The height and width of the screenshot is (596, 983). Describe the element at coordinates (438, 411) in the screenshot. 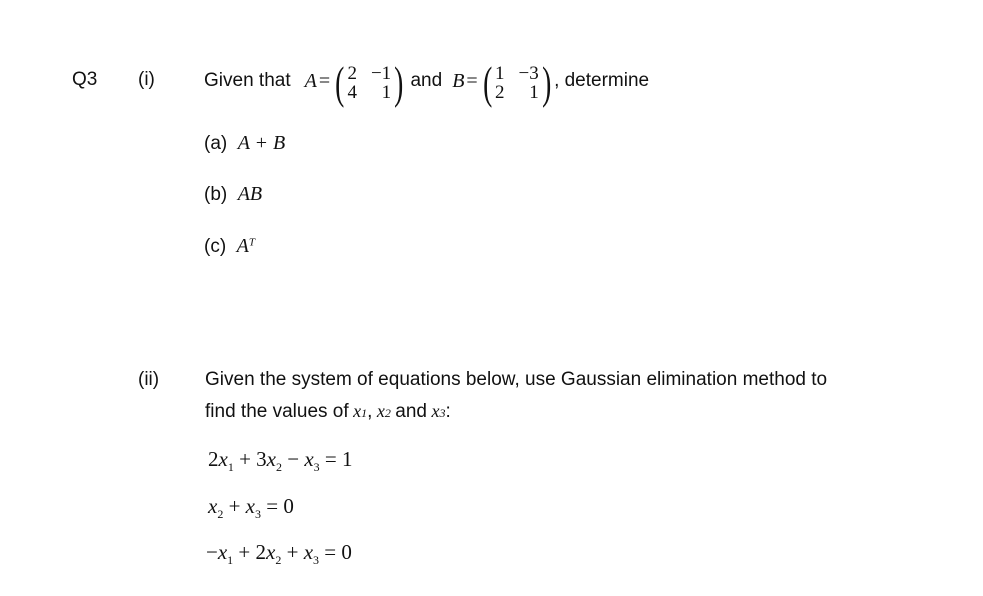

I see `var-x3: x3` at that location.